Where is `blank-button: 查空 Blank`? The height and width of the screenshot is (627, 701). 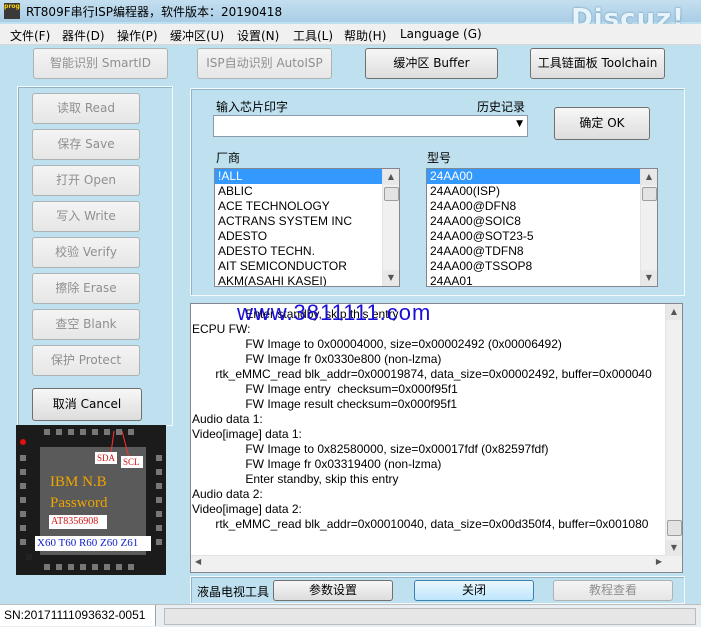 blank-button: 查空 Blank is located at coordinates (86, 324).